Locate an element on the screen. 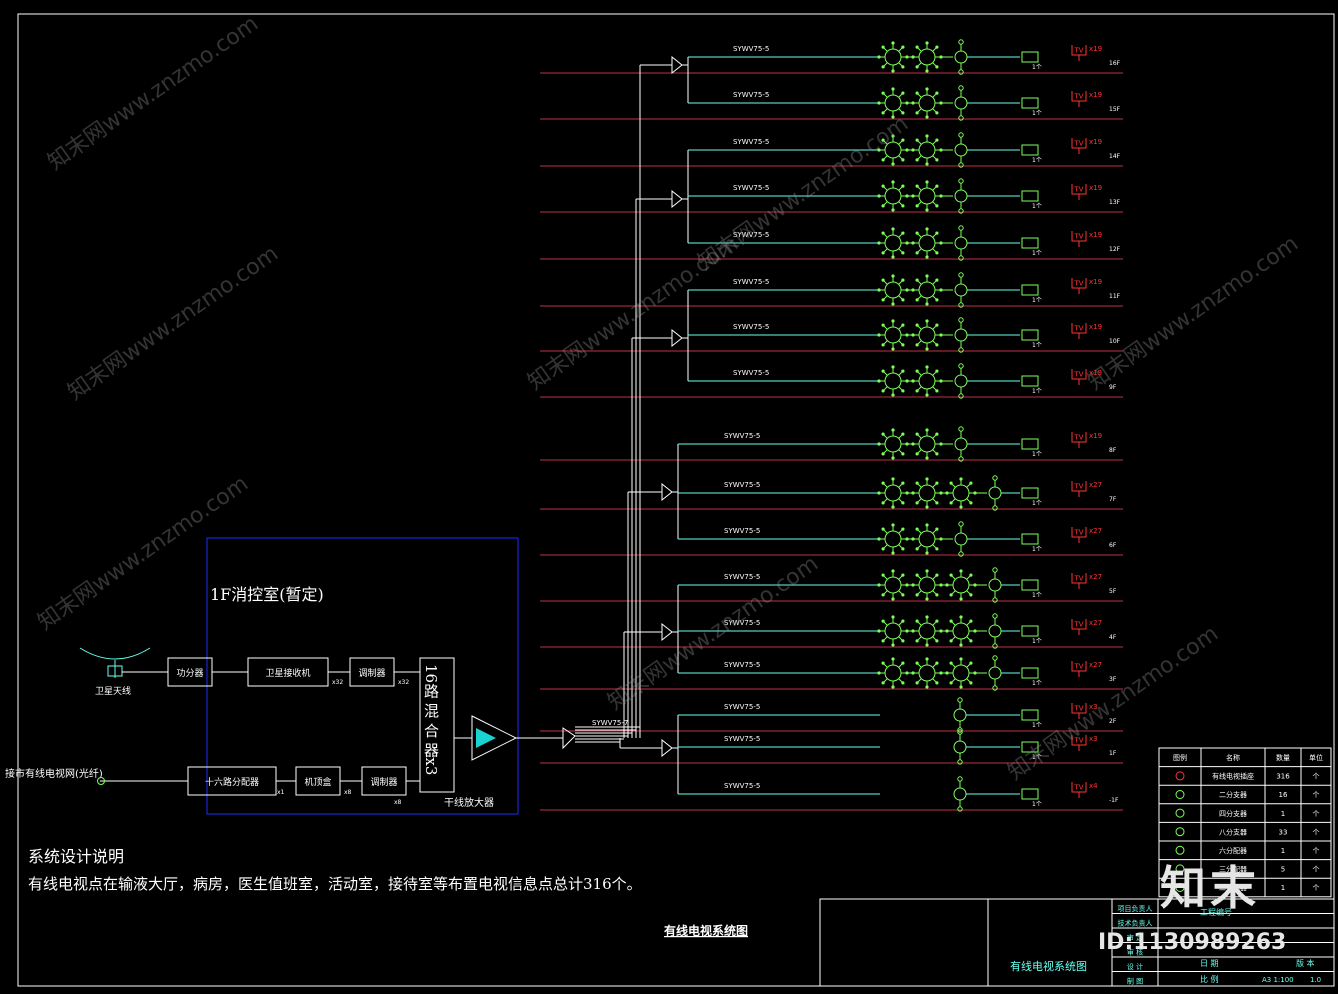 Image resolution: width=1338 pixels, height=994 pixels. group-splitter-icon is located at coordinates (667, 492).